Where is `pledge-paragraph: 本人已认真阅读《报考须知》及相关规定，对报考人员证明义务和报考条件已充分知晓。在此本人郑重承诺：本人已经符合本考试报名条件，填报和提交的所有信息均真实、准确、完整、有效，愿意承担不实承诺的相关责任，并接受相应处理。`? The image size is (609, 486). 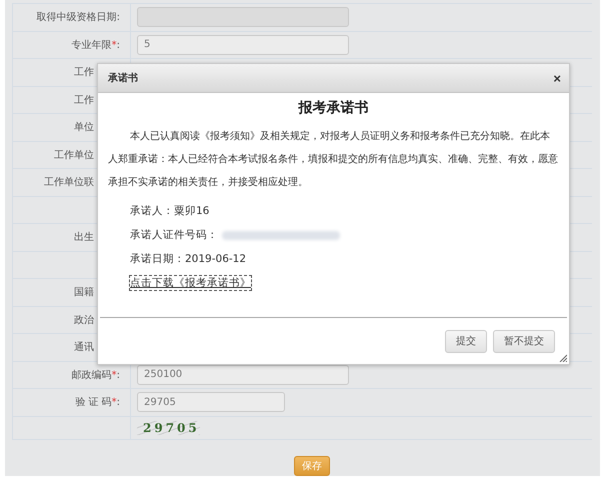
pledge-paragraph: 本人已认真阅读《报考须知》及相关规定，对报考人员证明义务和报考条件已充分知晓。在此本人郑重承诺：本人已经符合本考试报名条件，填报和提交的所有信息均真实、准确、完整、有效，愿意承担不实承诺的相关责任，并接受相应处理。 is located at coordinates (333, 160).